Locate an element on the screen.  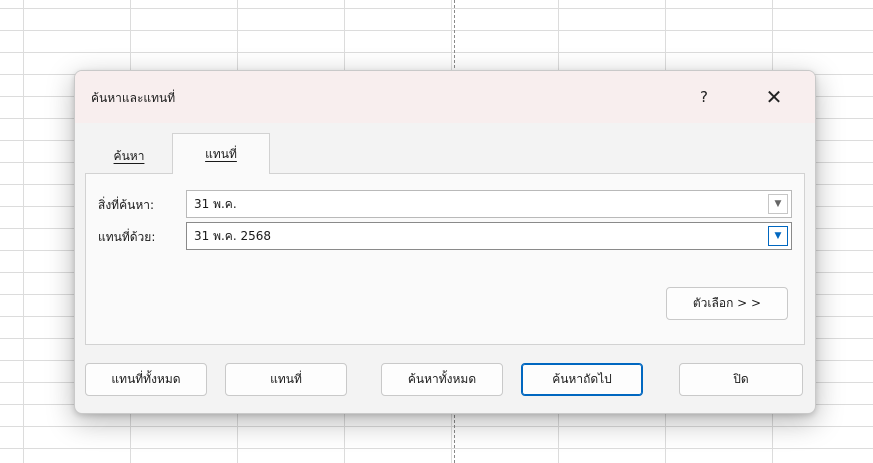
help-icon: ? is located at coordinates (704, 97).